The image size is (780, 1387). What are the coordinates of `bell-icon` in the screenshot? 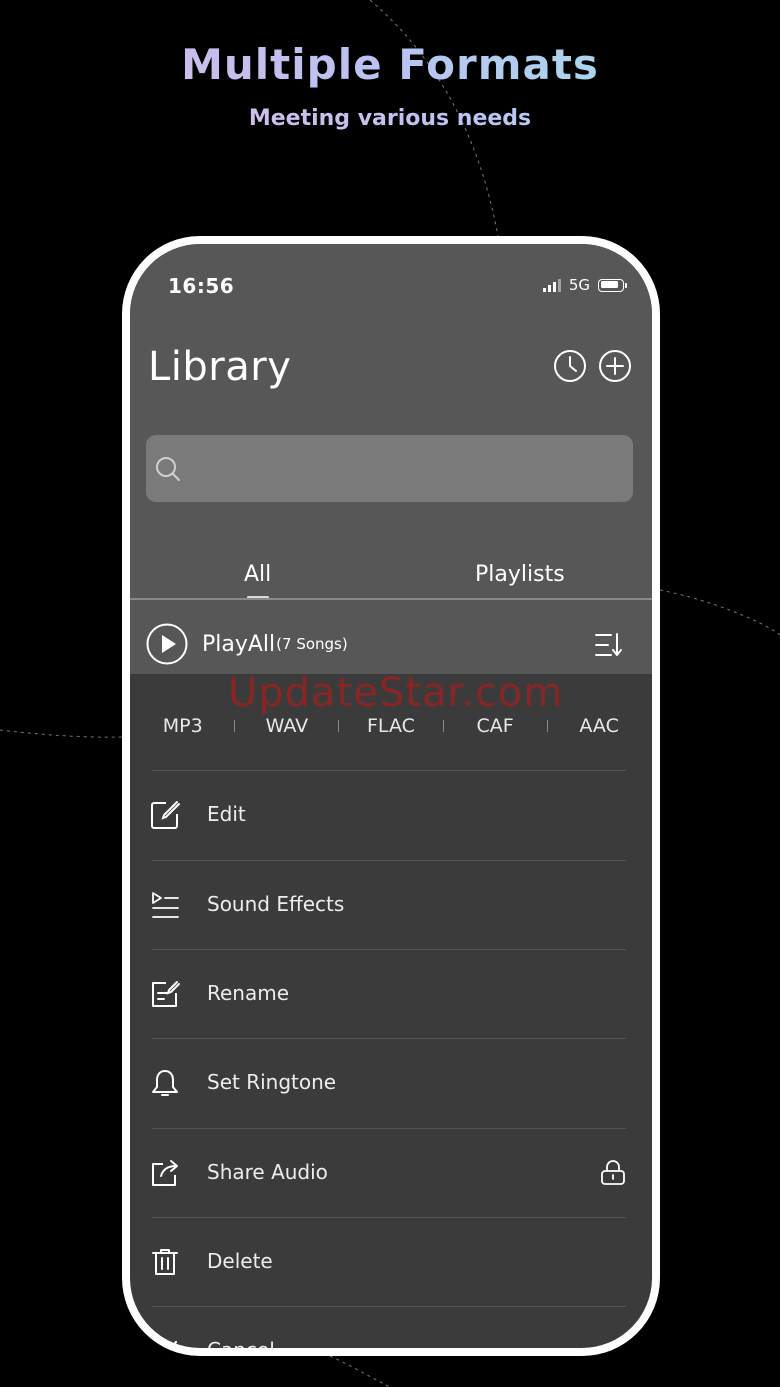 It's located at (165, 1083).